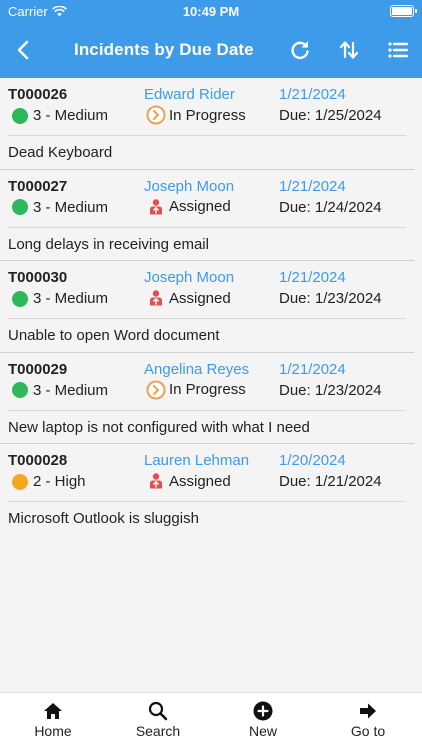 Image resolution: width=422 pixels, height=750 pixels. I want to click on tab-search-label: Search, so click(158, 731).